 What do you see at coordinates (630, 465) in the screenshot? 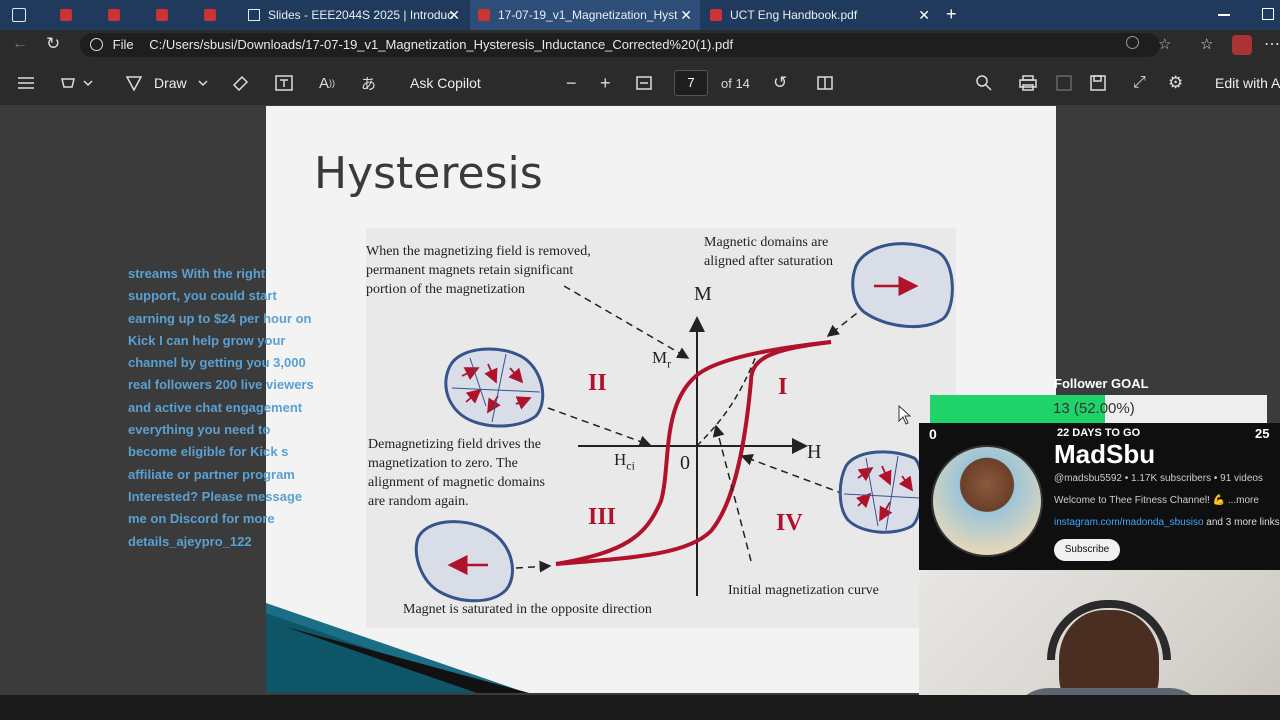
I see `label-hci-sub: ci` at bounding box center [630, 465].